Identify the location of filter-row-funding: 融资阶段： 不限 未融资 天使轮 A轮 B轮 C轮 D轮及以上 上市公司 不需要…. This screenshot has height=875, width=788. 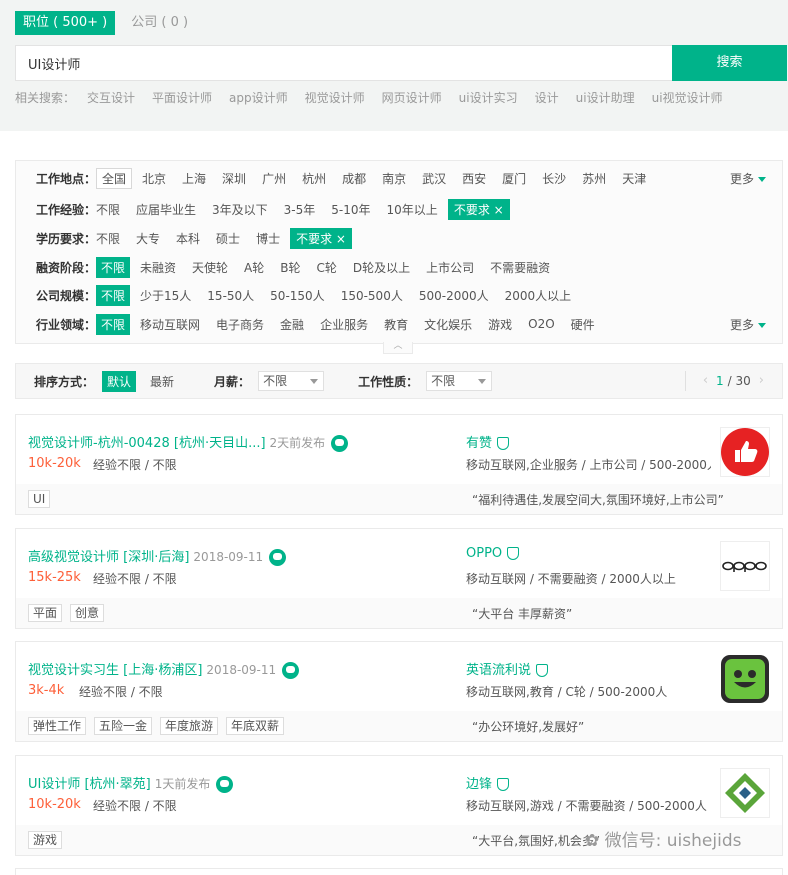
(291, 267).